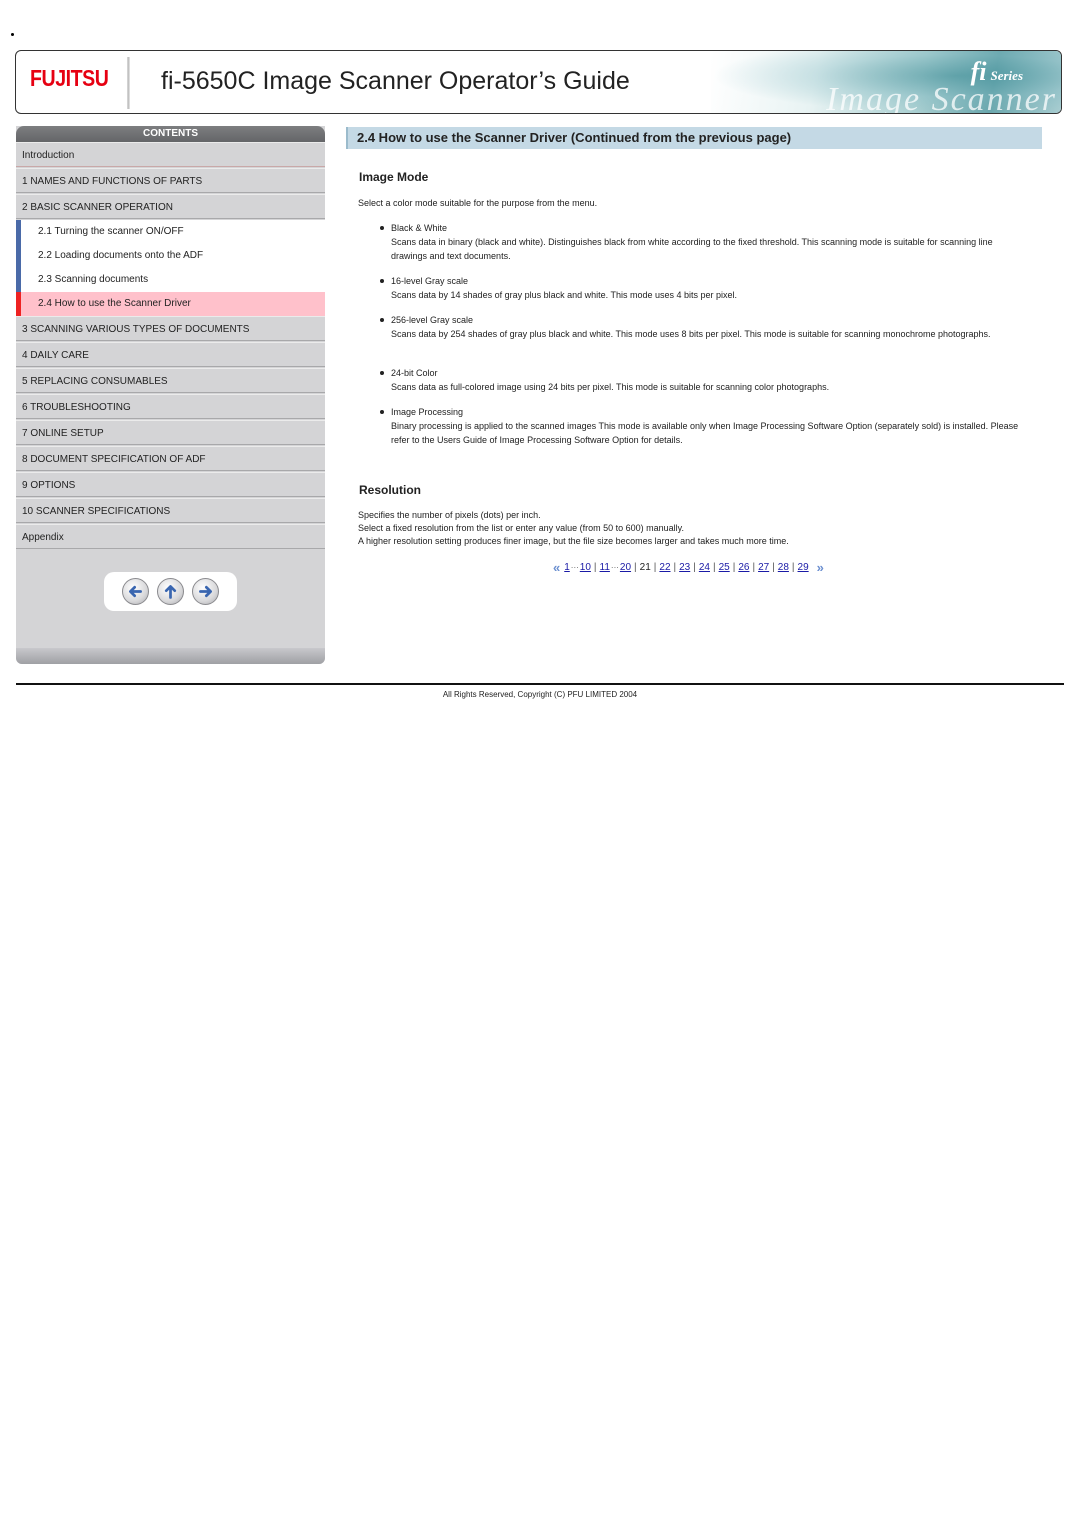 The width and height of the screenshot is (1080, 1528). I want to click on arrow-left-icon, so click(135, 591).